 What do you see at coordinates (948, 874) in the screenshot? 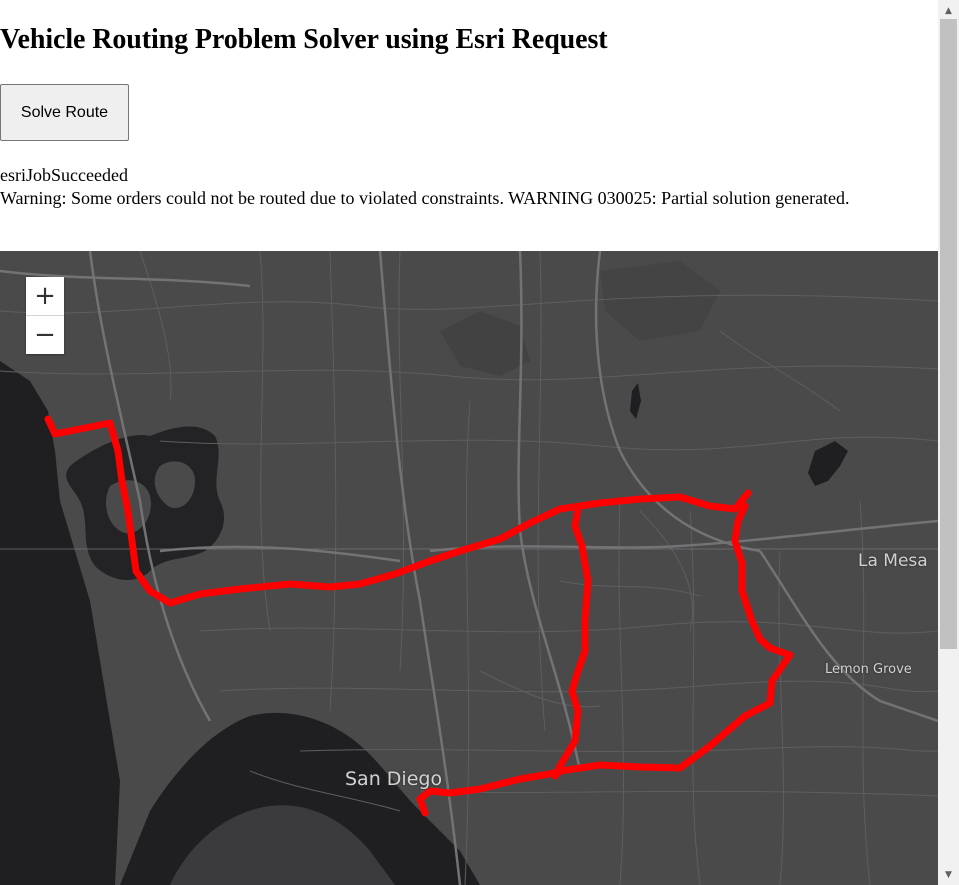
I see `scroll-down-arrow-icon: ▼` at bounding box center [948, 874].